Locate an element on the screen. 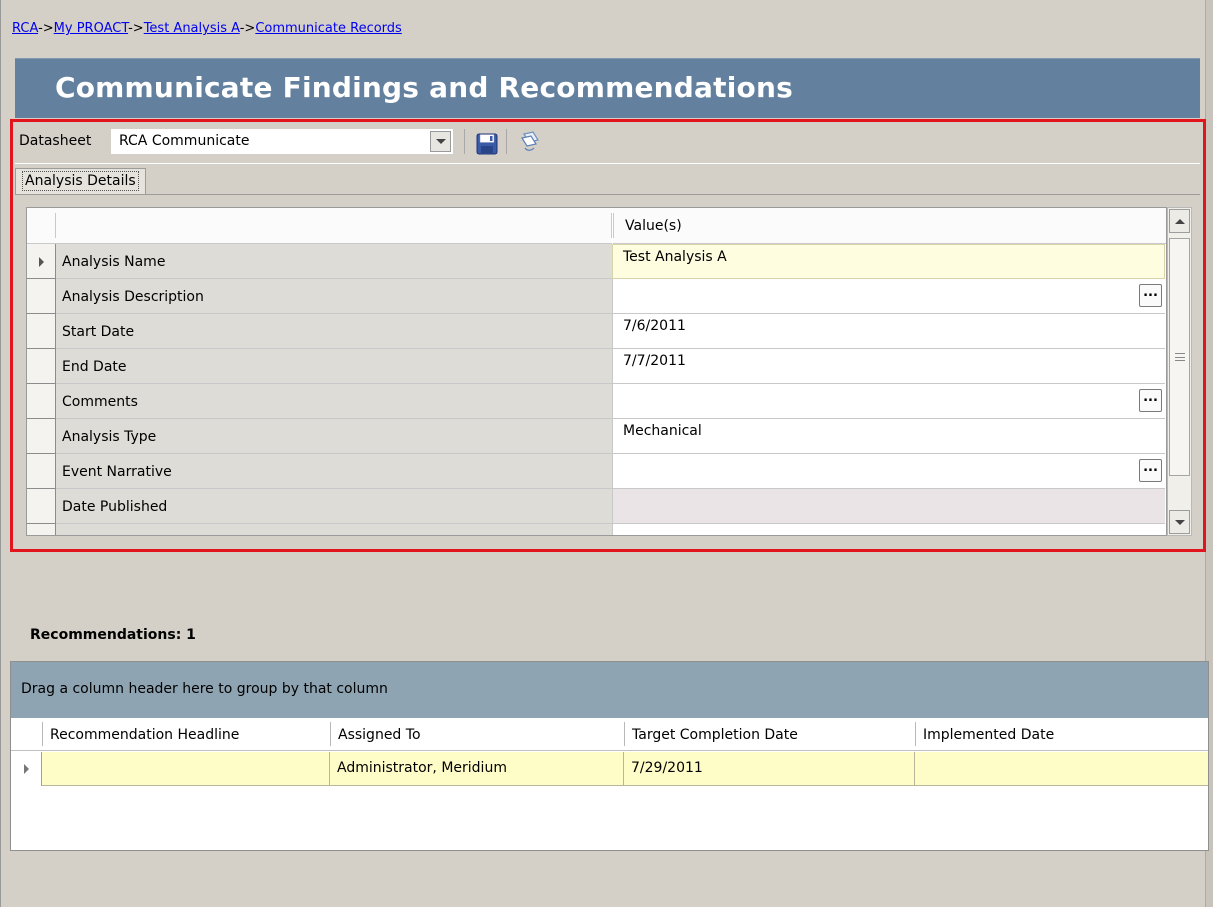 This screenshot has height=907, width=1213. grip-icon is located at coordinates (1180, 357).